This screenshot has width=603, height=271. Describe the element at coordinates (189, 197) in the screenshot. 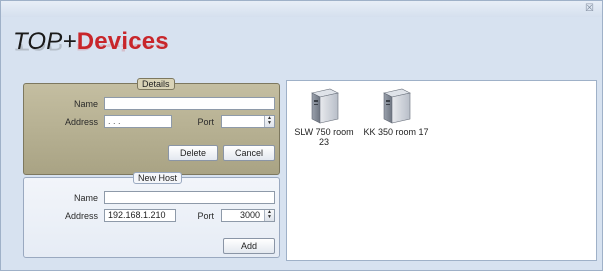

I see `new-host-name-field` at that location.